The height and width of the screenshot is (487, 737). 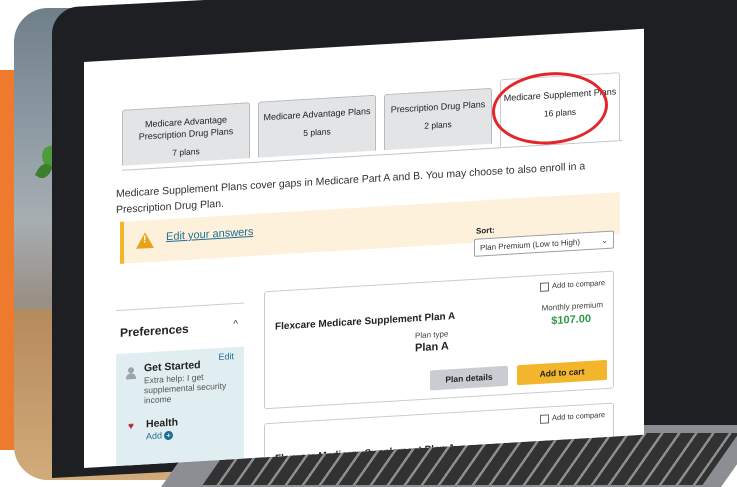 I want to click on tab-count: 2 plans, so click(x=438, y=125).